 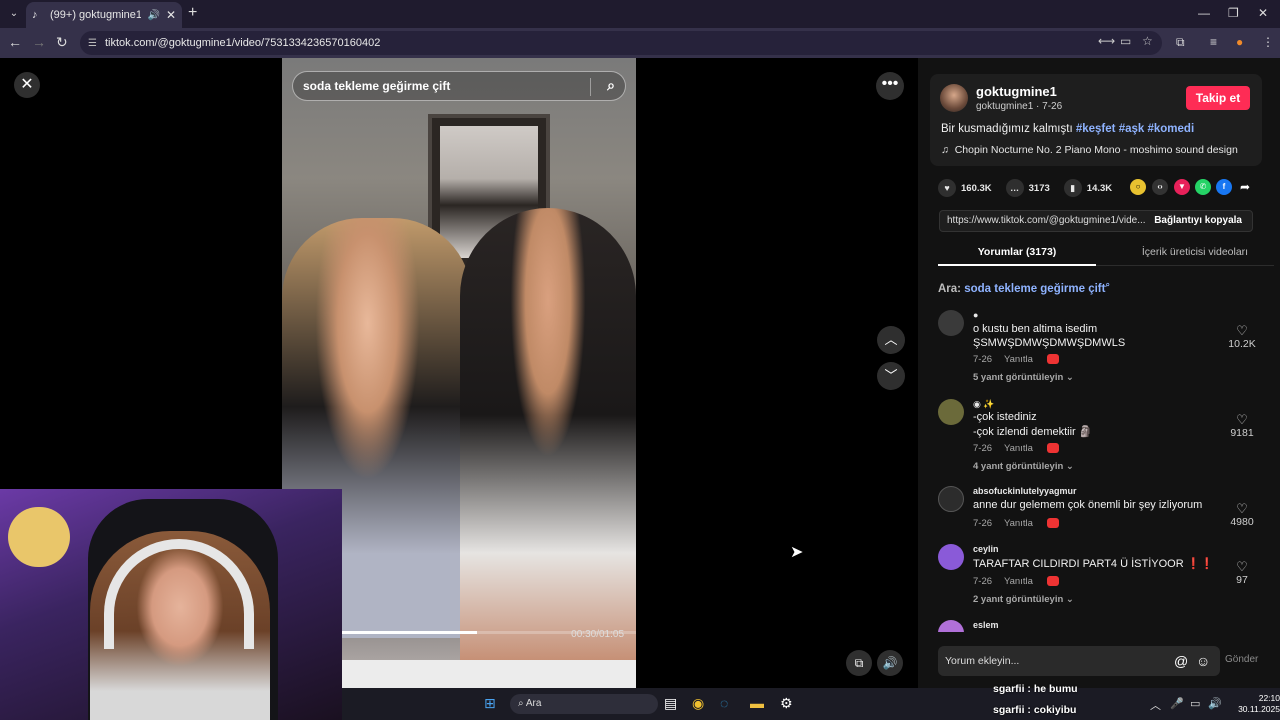 I want to click on edge-icon: ◌, so click(x=724, y=703).